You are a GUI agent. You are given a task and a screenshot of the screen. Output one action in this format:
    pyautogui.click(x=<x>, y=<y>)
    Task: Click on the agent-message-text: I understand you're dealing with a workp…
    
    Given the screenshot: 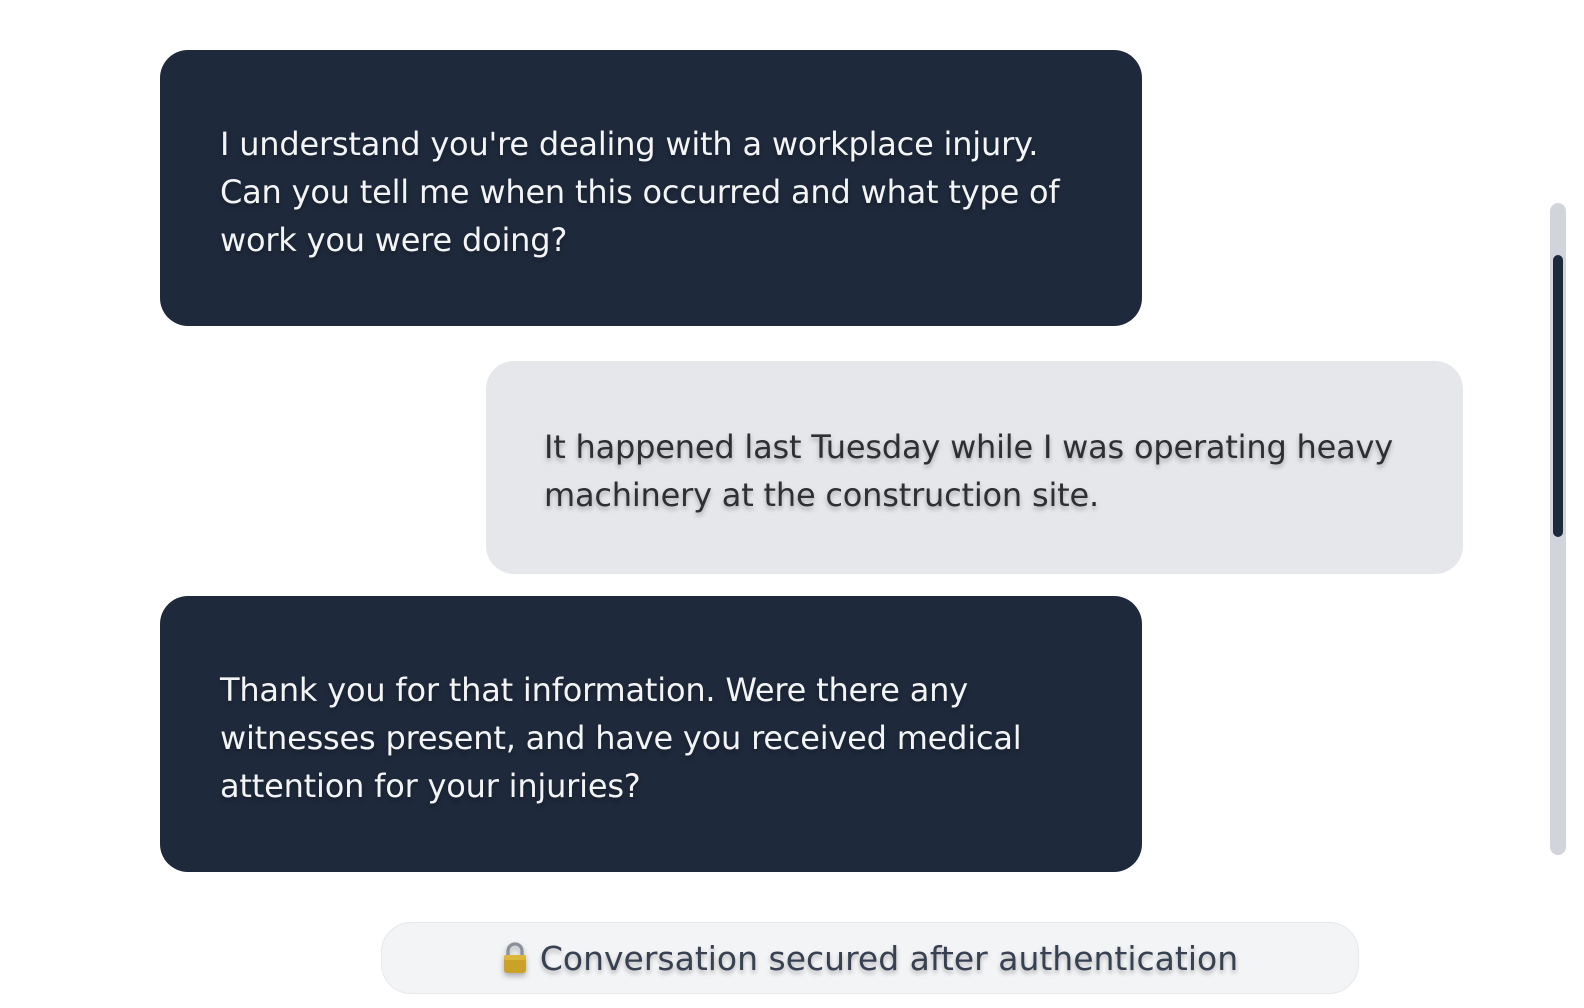 What is the action you would take?
    pyautogui.click(x=640, y=192)
    